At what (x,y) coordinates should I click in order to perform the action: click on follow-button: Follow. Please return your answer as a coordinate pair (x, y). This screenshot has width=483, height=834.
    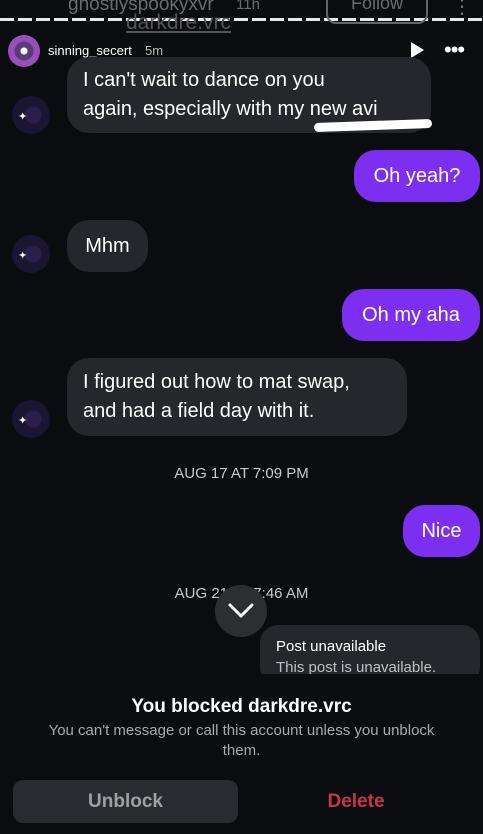
    Looking at the image, I should click on (377, 12).